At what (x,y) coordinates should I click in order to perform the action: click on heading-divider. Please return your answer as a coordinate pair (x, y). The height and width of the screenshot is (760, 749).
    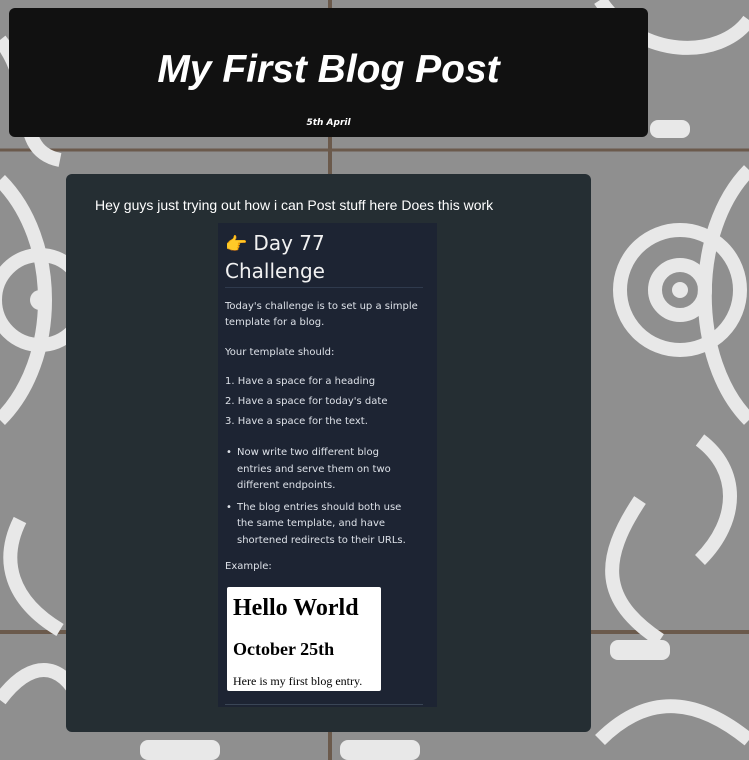
    Looking at the image, I should click on (324, 287).